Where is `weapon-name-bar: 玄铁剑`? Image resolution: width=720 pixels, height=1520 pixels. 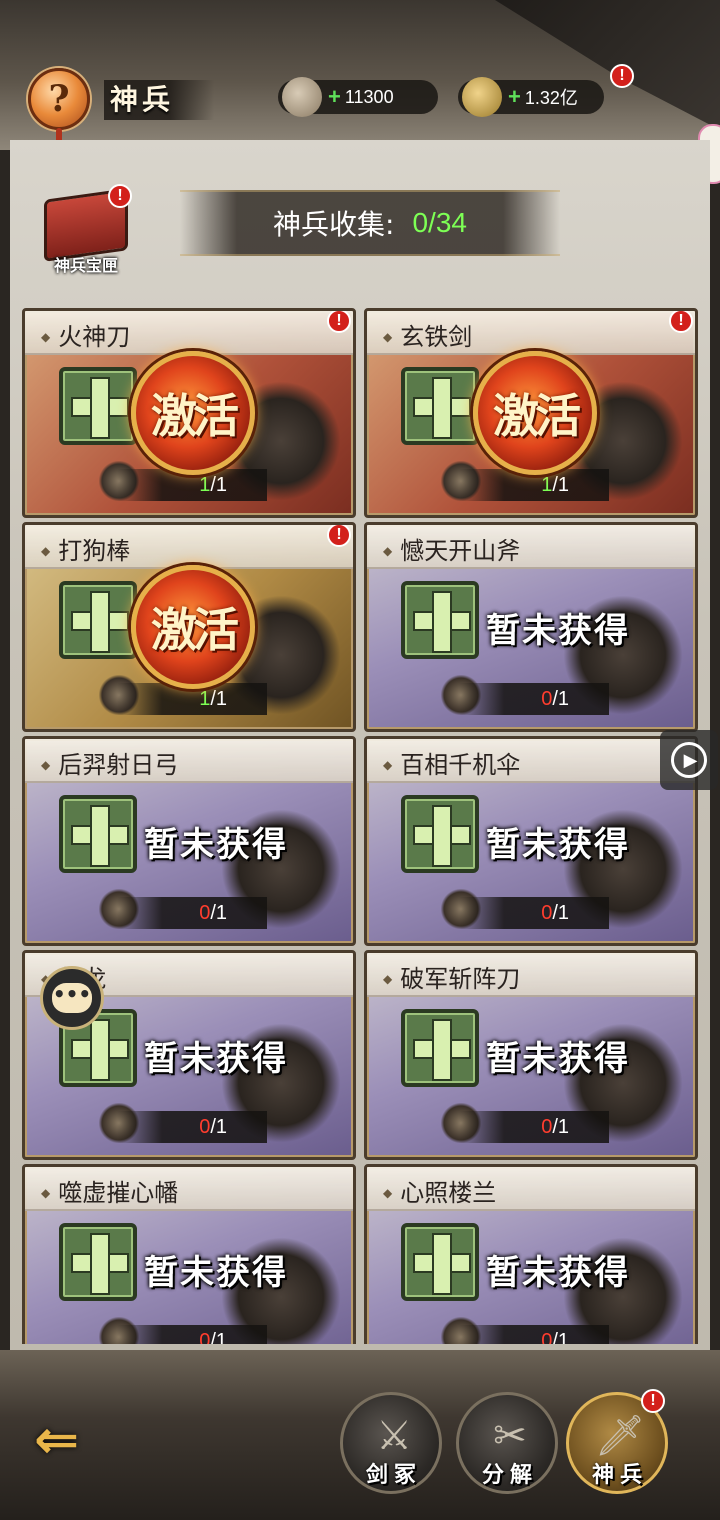
weapon-name-bar: 玄铁剑 is located at coordinates (531, 333).